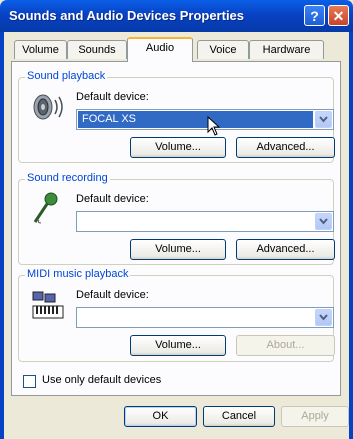 This screenshot has width=353, height=439. Describe the element at coordinates (112, 295) in the screenshot. I see `midi-default-label: Default device:` at that location.